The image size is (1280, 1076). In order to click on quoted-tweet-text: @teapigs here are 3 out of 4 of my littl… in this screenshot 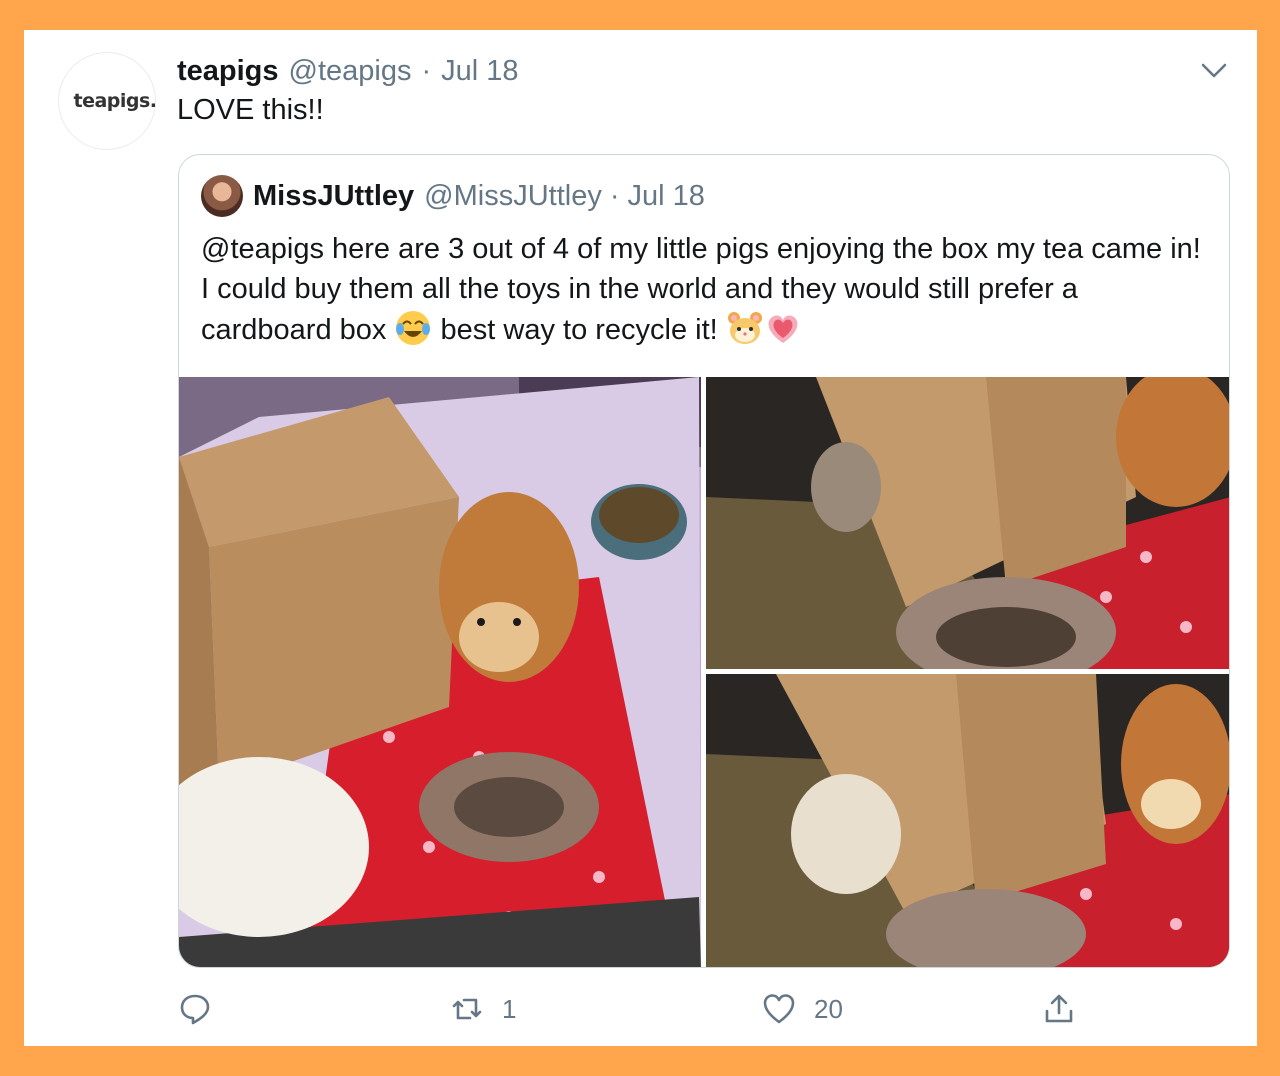, I will do `click(706, 289)`.